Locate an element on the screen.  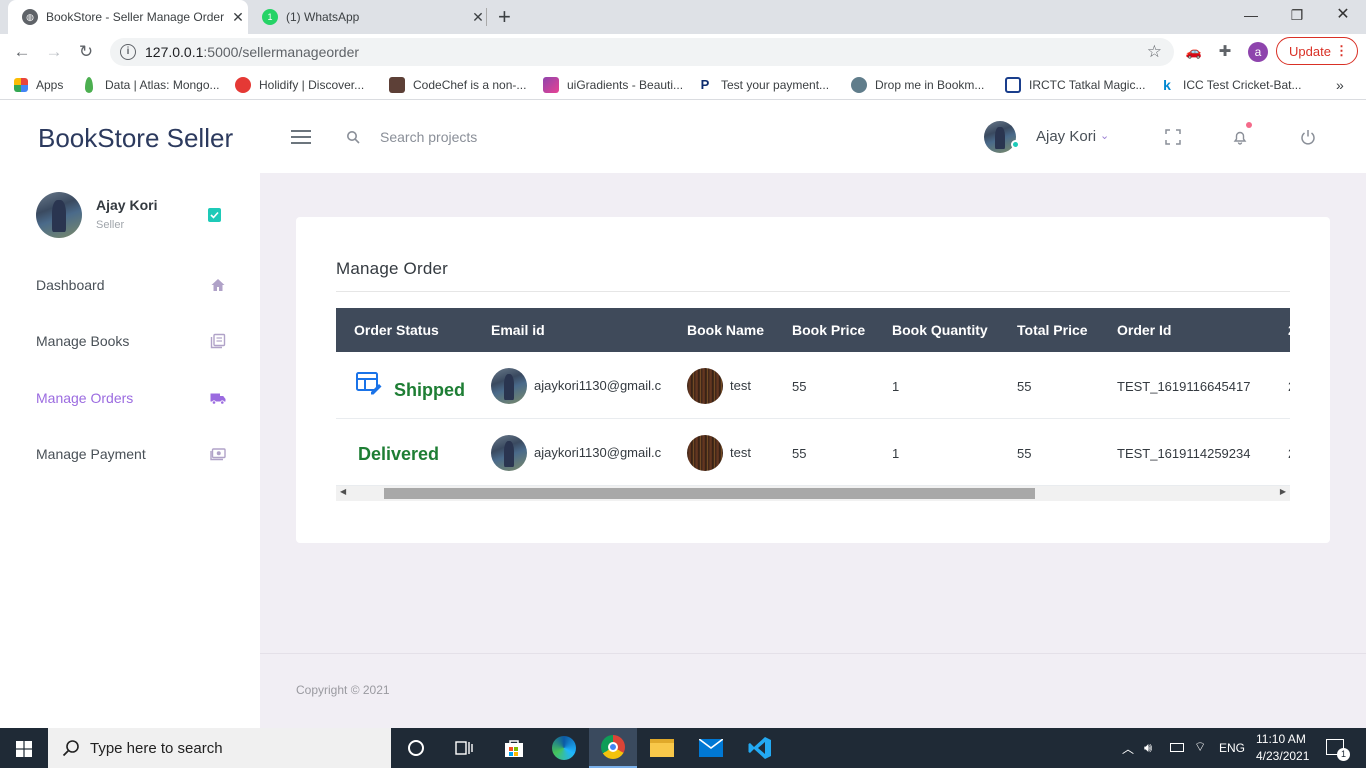
scroll-right-arrow: ▶ is located at coordinates (1283, 491).